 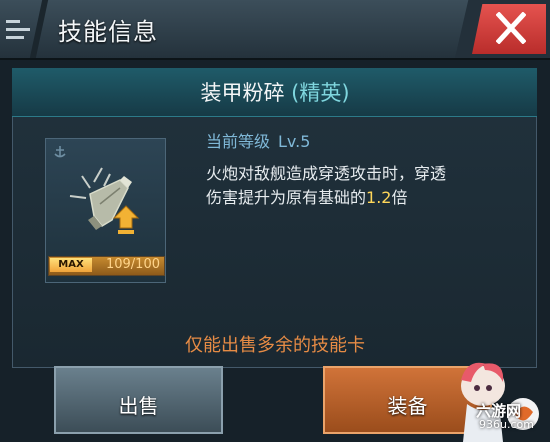 What do you see at coordinates (71, 265) in the screenshot?
I see `max-badge: MAX` at bounding box center [71, 265].